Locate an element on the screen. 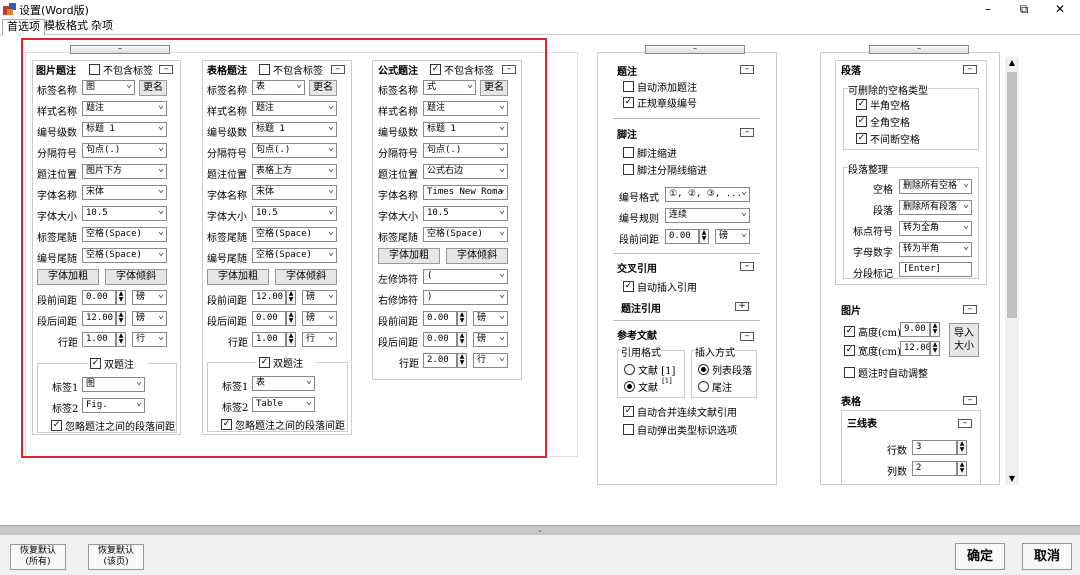 The width and height of the screenshot is (1080, 575). scrollbar-thumb is located at coordinates (1012, 195).